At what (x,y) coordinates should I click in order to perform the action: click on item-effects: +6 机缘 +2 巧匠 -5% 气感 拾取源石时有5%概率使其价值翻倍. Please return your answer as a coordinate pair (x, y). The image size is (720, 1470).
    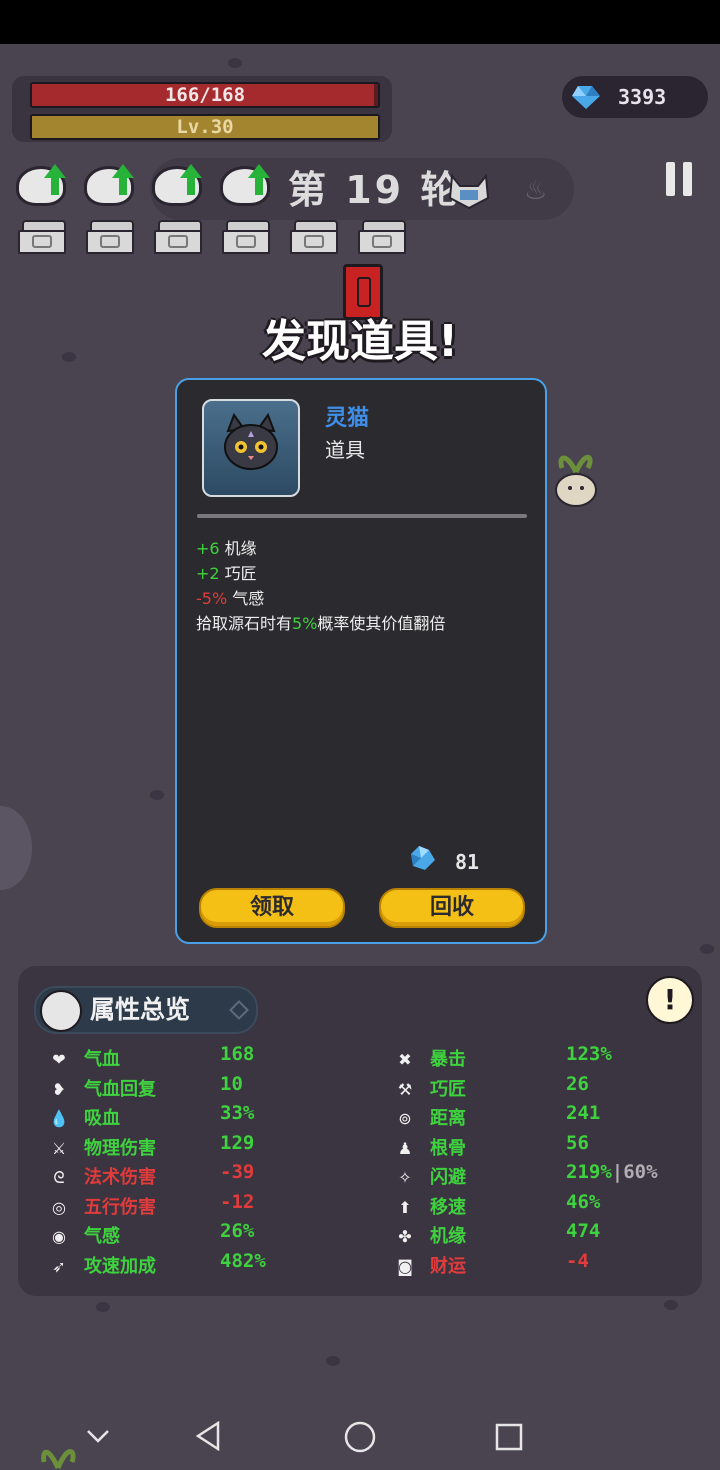
    Looking at the image, I should click on (320, 586).